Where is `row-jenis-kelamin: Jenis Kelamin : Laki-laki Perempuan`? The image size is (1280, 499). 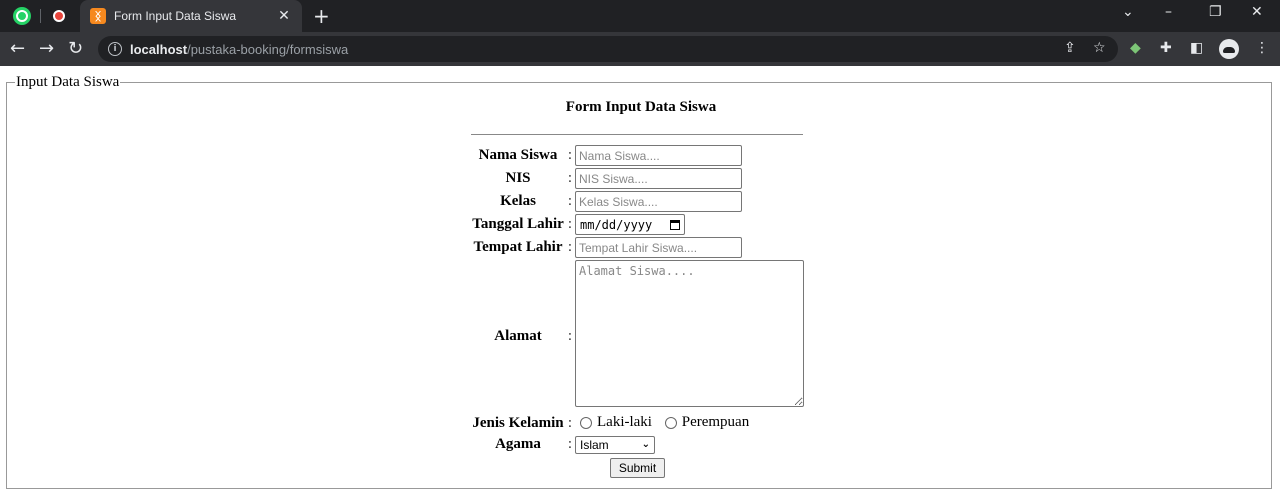 row-jenis-kelamin: Jenis Kelamin : Laki-laki Perempuan is located at coordinates (637, 424).